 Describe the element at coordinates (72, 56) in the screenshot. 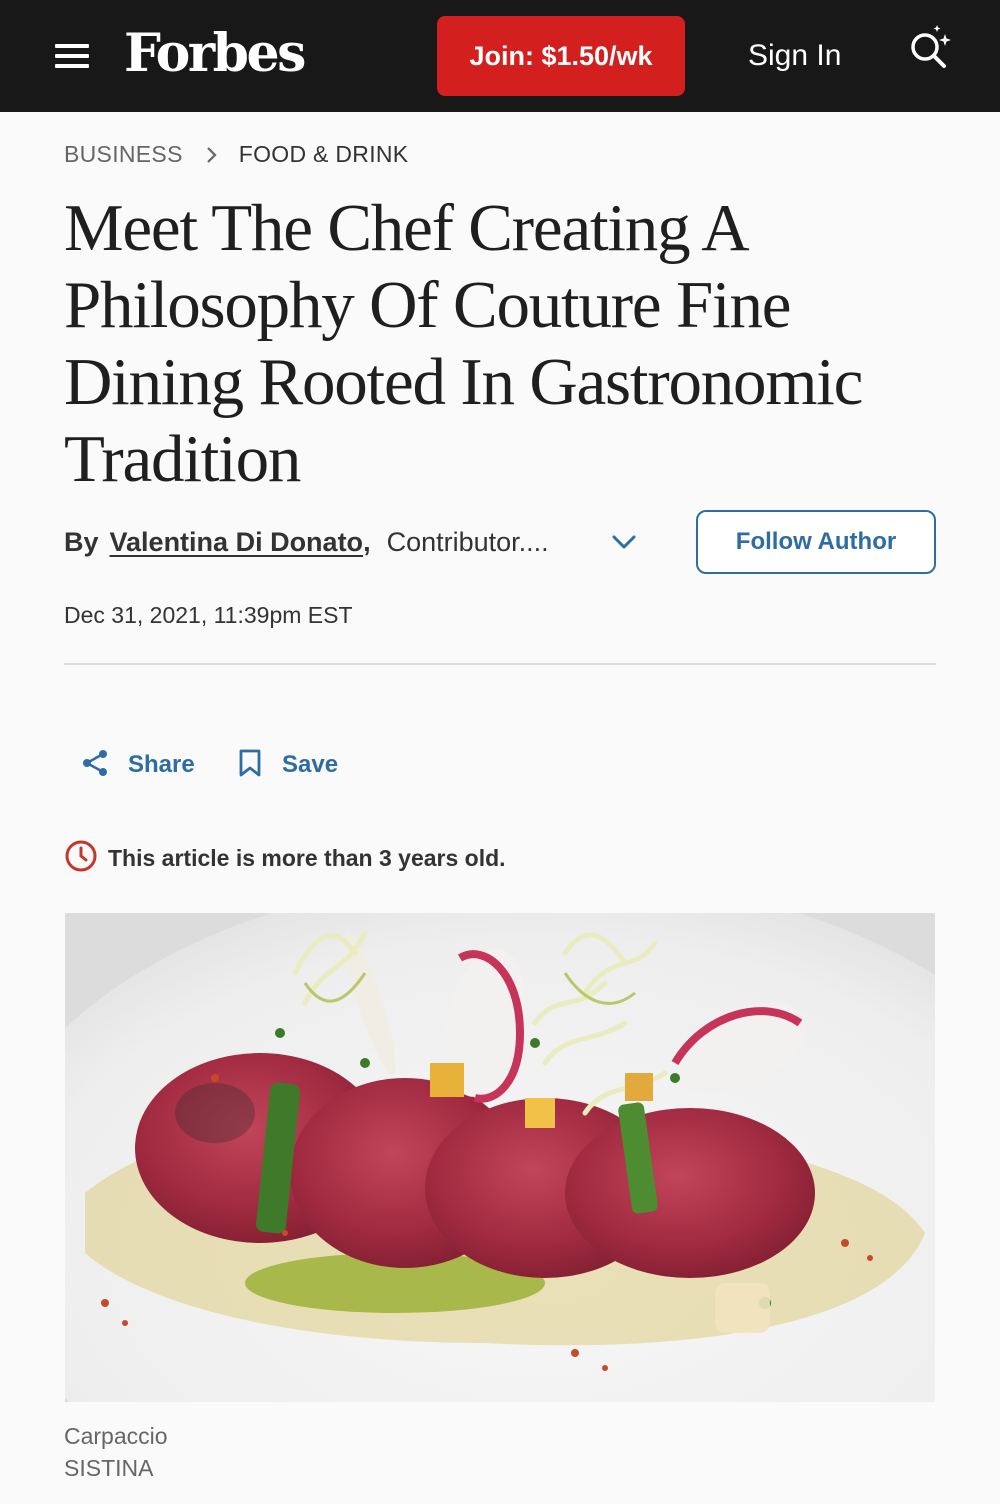

I see `hamburger-menu-icon` at that location.